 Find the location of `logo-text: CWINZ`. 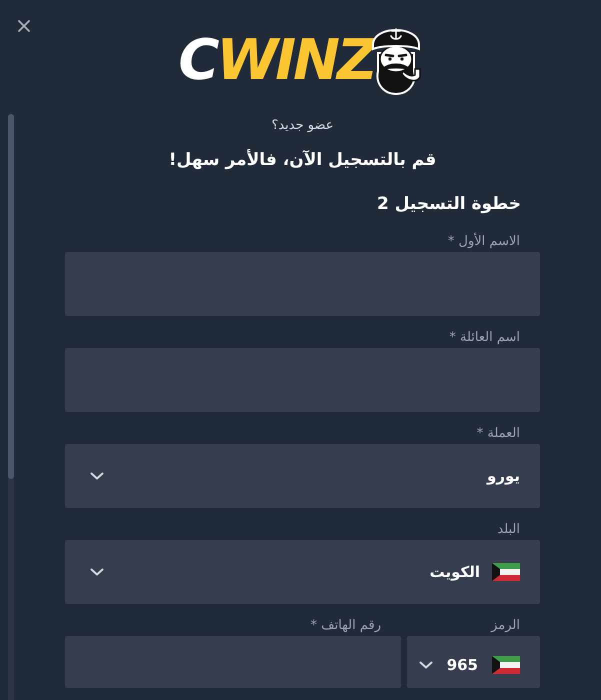

logo-text: CWINZ is located at coordinates (276, 61).